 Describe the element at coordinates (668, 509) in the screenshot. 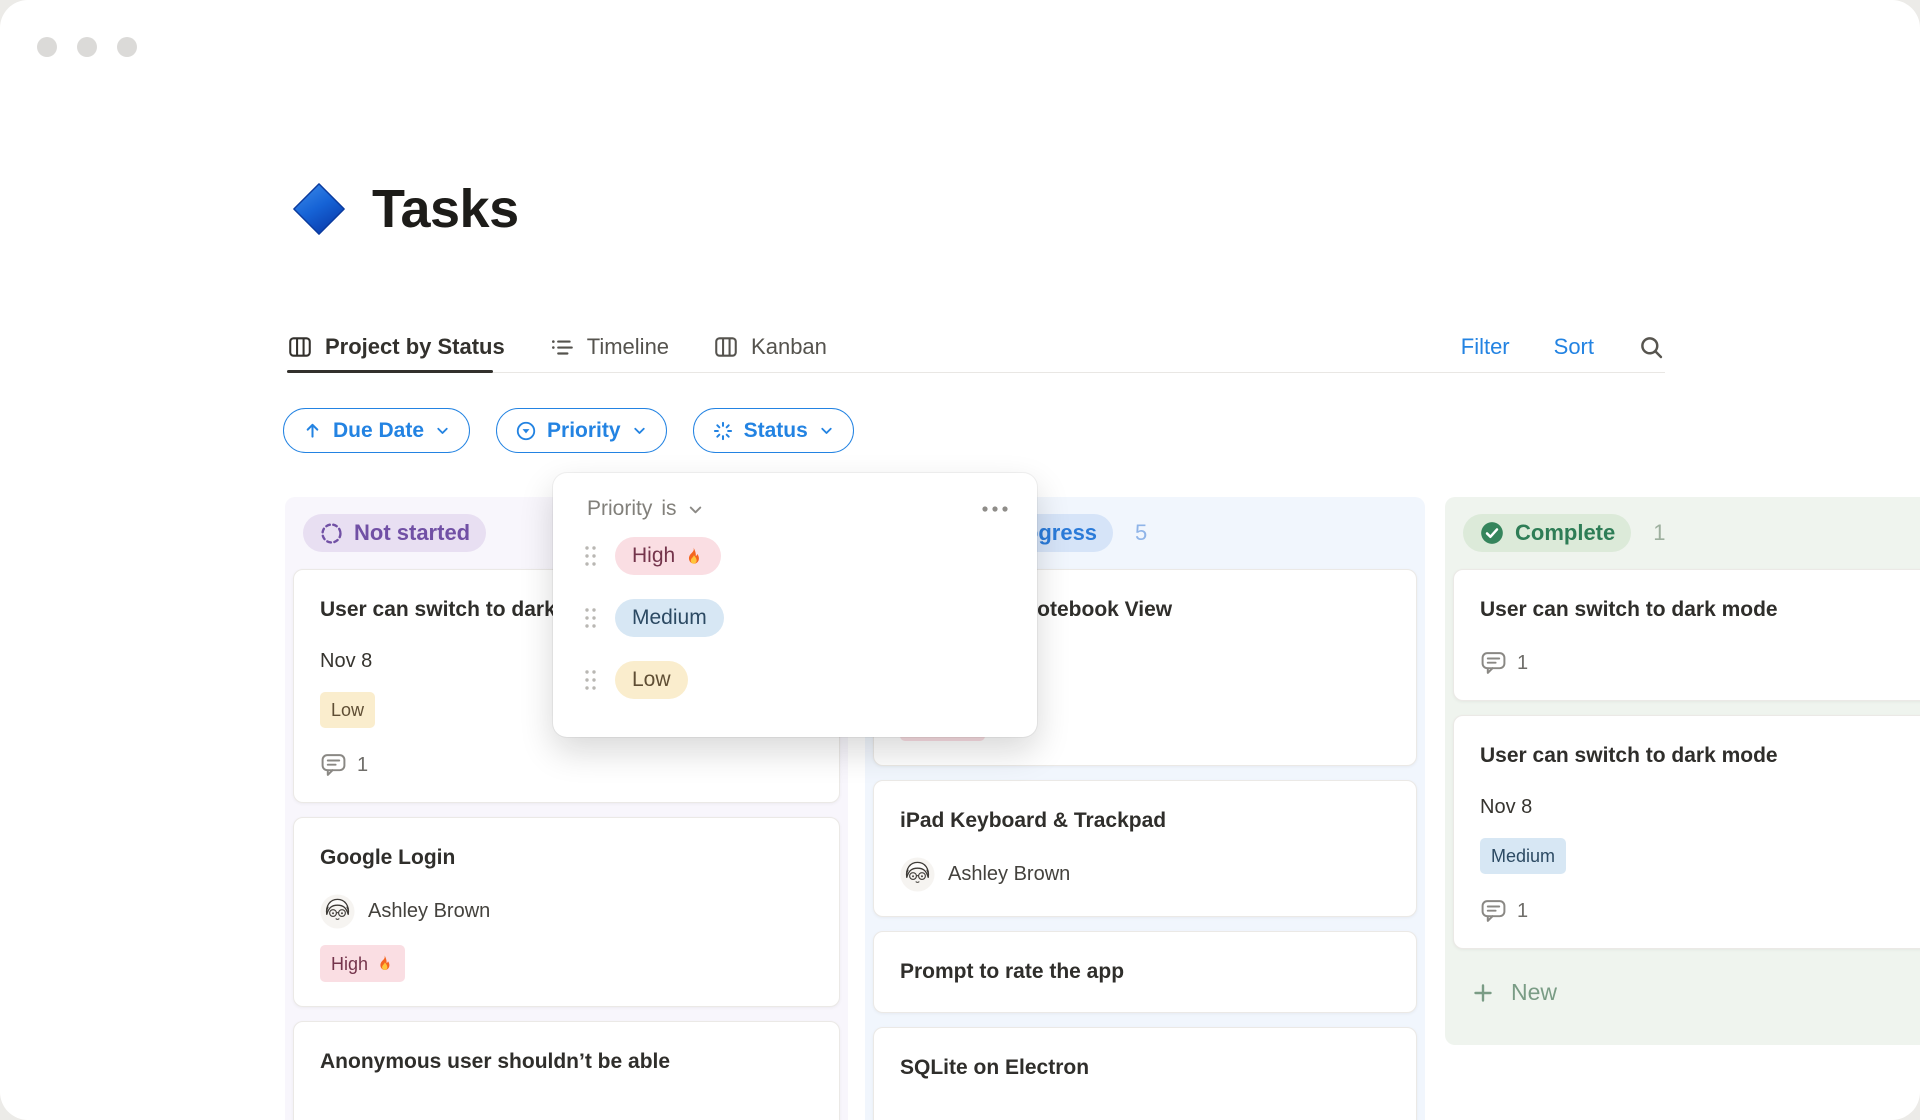

I see `dropdown-operator: is` at that location.